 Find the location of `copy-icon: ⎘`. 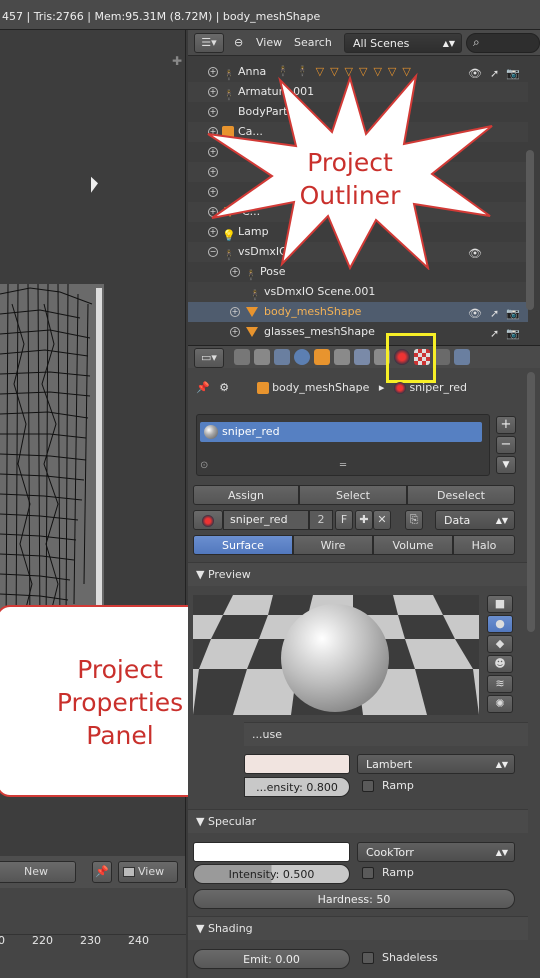

copy-icon: ⎘ is located at coordinates (414, 520).